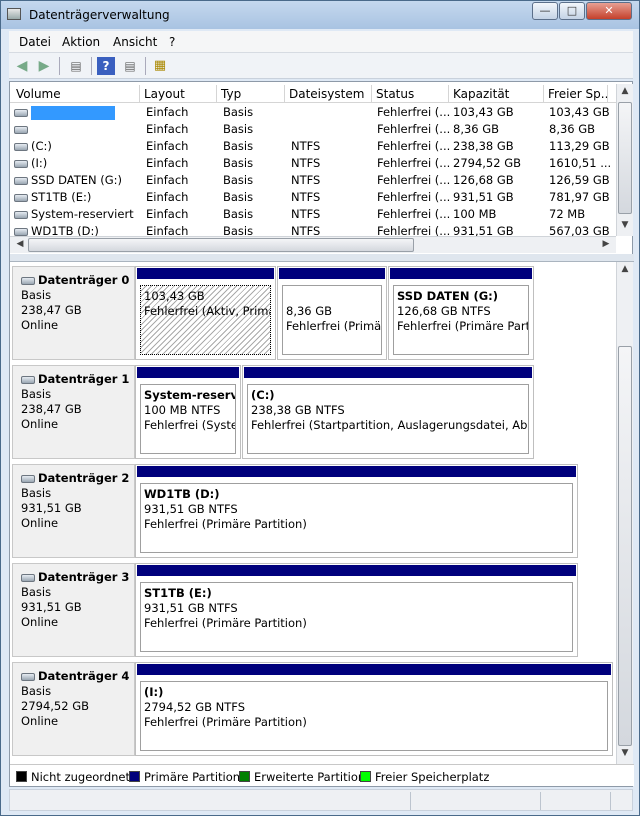 The height and width of the screenshot is (816, 640). What do you see at coordinates (609, 11) in the screenshot?
I see `close-button: ✕` at bounding box center [609, 11].